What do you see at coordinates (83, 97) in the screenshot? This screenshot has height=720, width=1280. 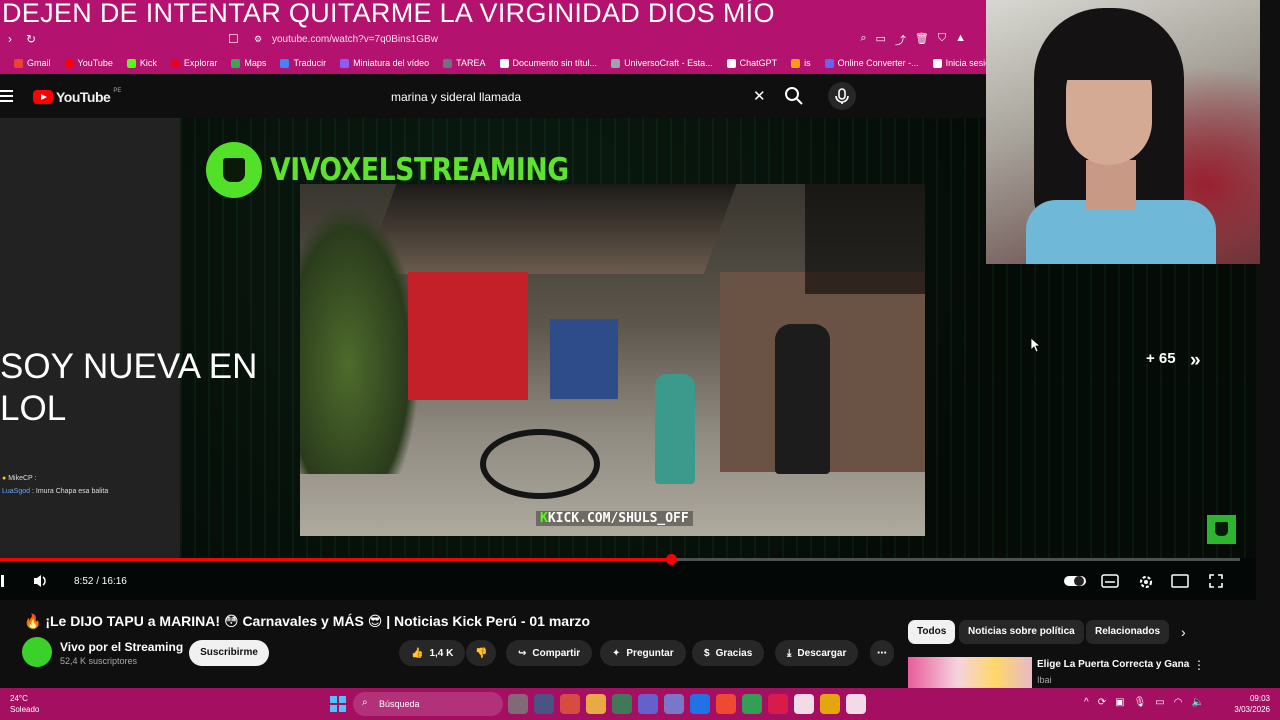 I see `youtube-logo-text: YouTube` at bounding box center [83, 97].